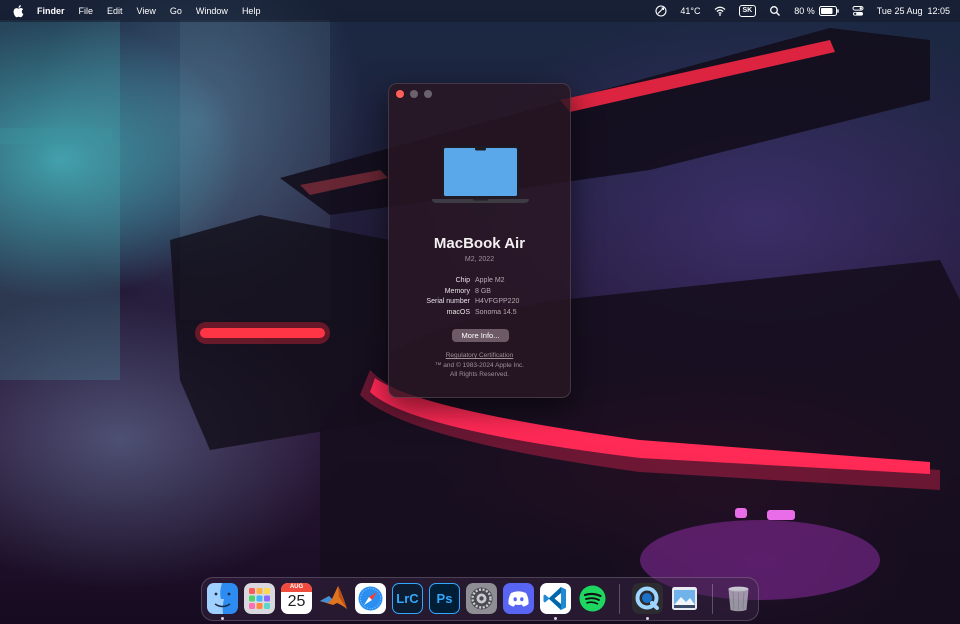  I want to click on window-controls, so click(414, 94).